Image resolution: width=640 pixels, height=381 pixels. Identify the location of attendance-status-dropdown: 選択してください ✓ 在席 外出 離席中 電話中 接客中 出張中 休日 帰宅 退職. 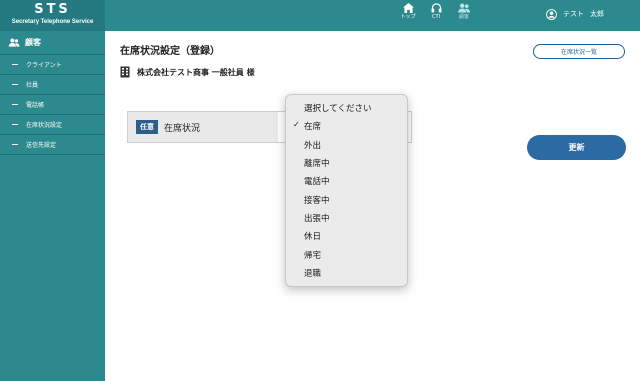
(346, 190).